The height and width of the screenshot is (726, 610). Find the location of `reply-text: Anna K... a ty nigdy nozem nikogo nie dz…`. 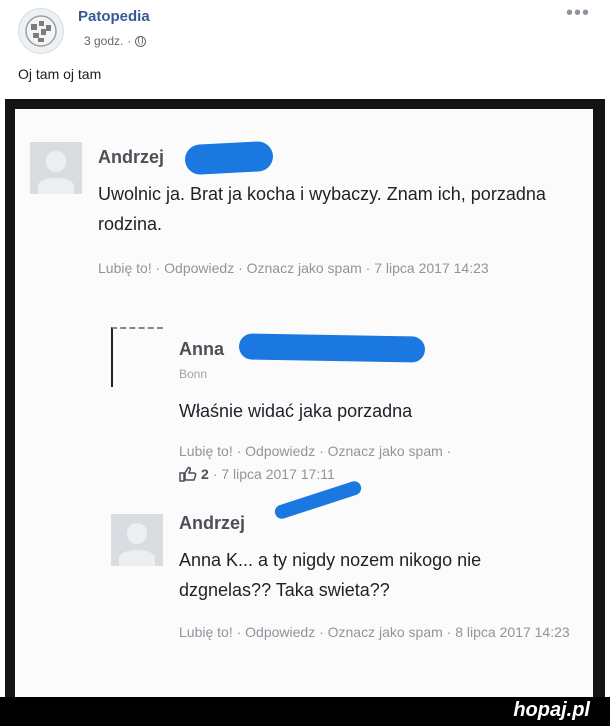

reply-text: Anna K... a ty nigdy nozem nikogo nie dz… is located at coordinates (330, 575).